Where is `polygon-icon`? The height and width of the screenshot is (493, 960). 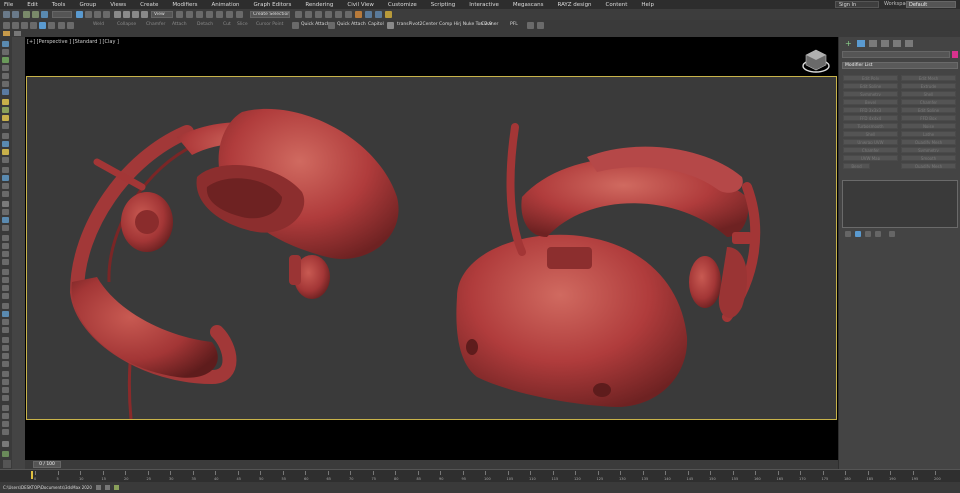 polygon-icon is located at coordinates (42, 25).